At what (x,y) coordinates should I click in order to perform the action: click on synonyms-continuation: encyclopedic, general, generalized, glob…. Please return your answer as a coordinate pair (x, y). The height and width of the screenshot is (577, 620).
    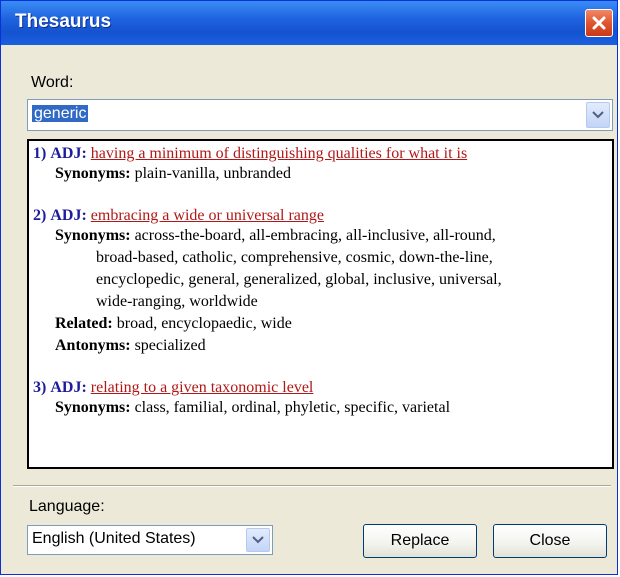
    Looking at the image, I should click on (354, 280).